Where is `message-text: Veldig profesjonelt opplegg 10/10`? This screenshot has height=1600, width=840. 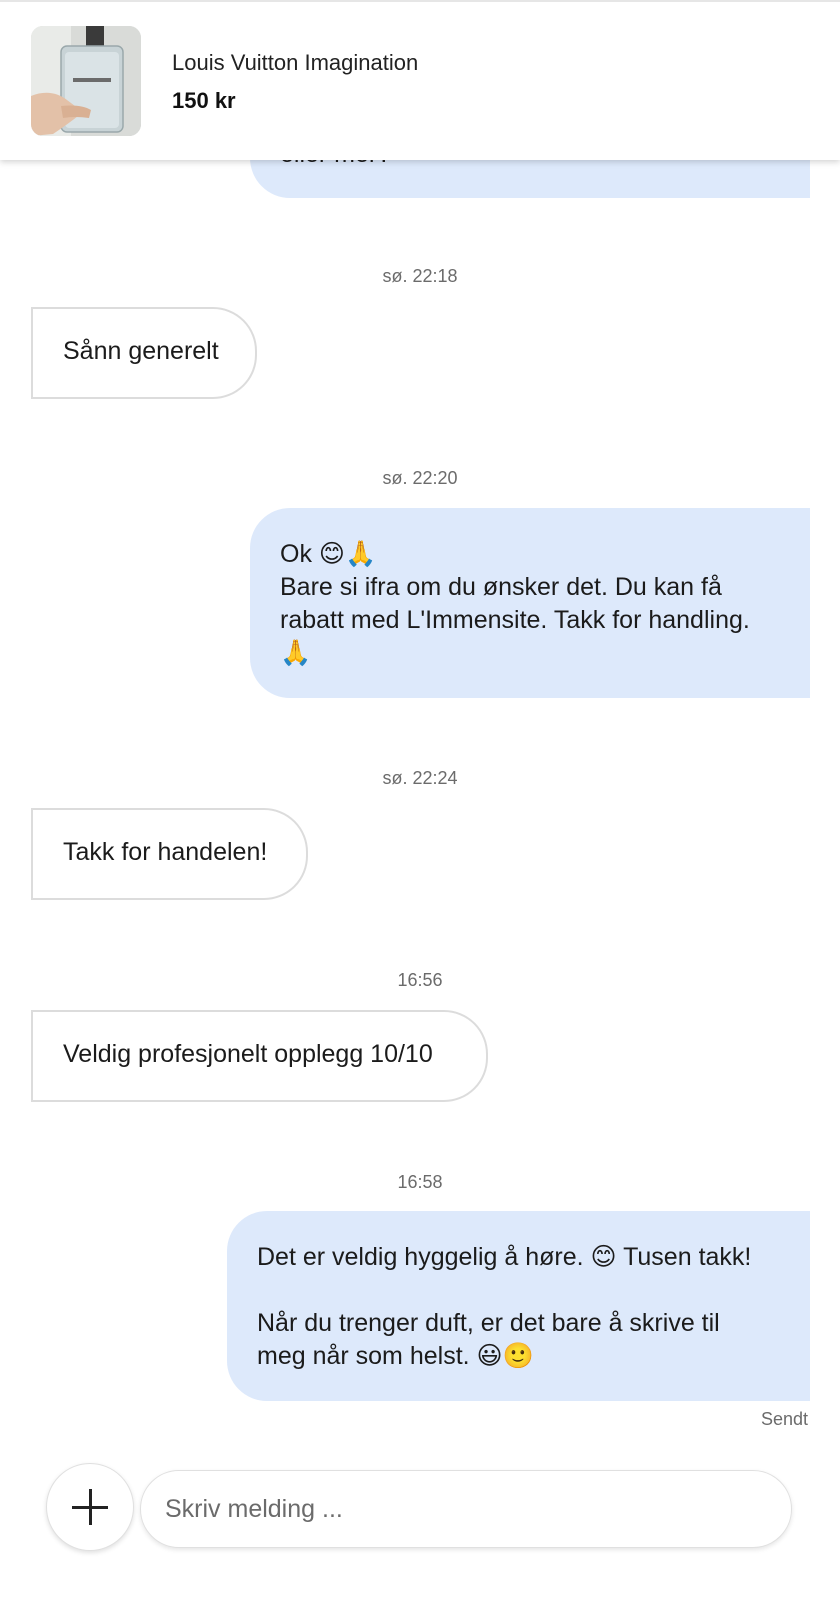
message-text: Veldig profesjonelt opplegg 10/10 is located at coordinates (248, 1054).